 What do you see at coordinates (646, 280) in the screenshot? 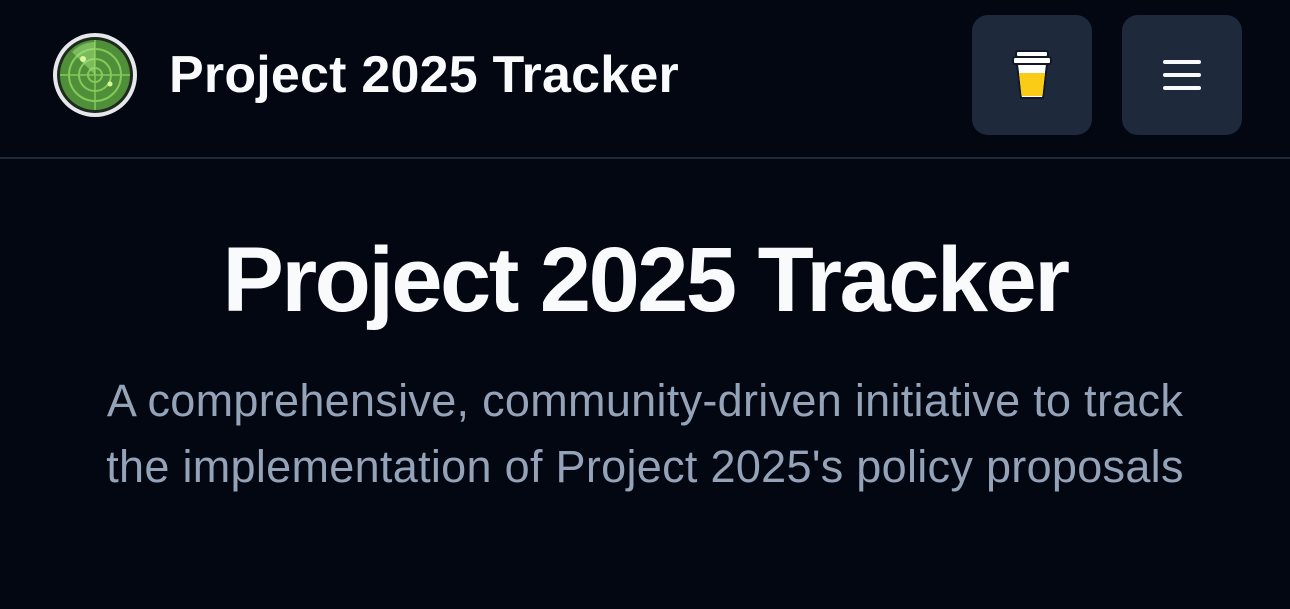
I see `page-title: Project 2025 Tracker` at bounding box center [646, 280].